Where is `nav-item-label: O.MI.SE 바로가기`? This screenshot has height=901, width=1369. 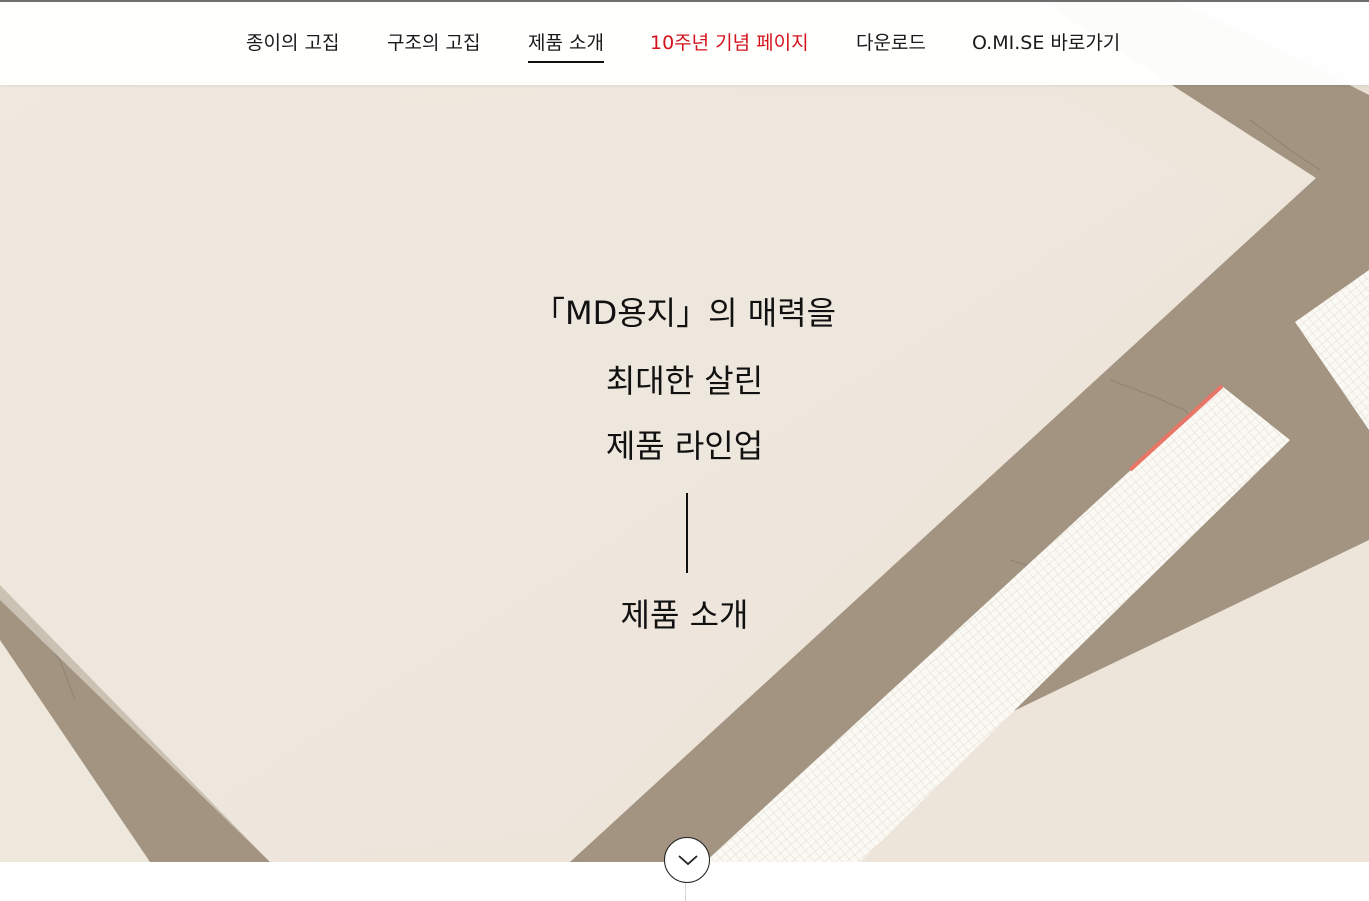
nav-item-label: O.MI.SE 바로가기 is located at coordinates (1046, 43).